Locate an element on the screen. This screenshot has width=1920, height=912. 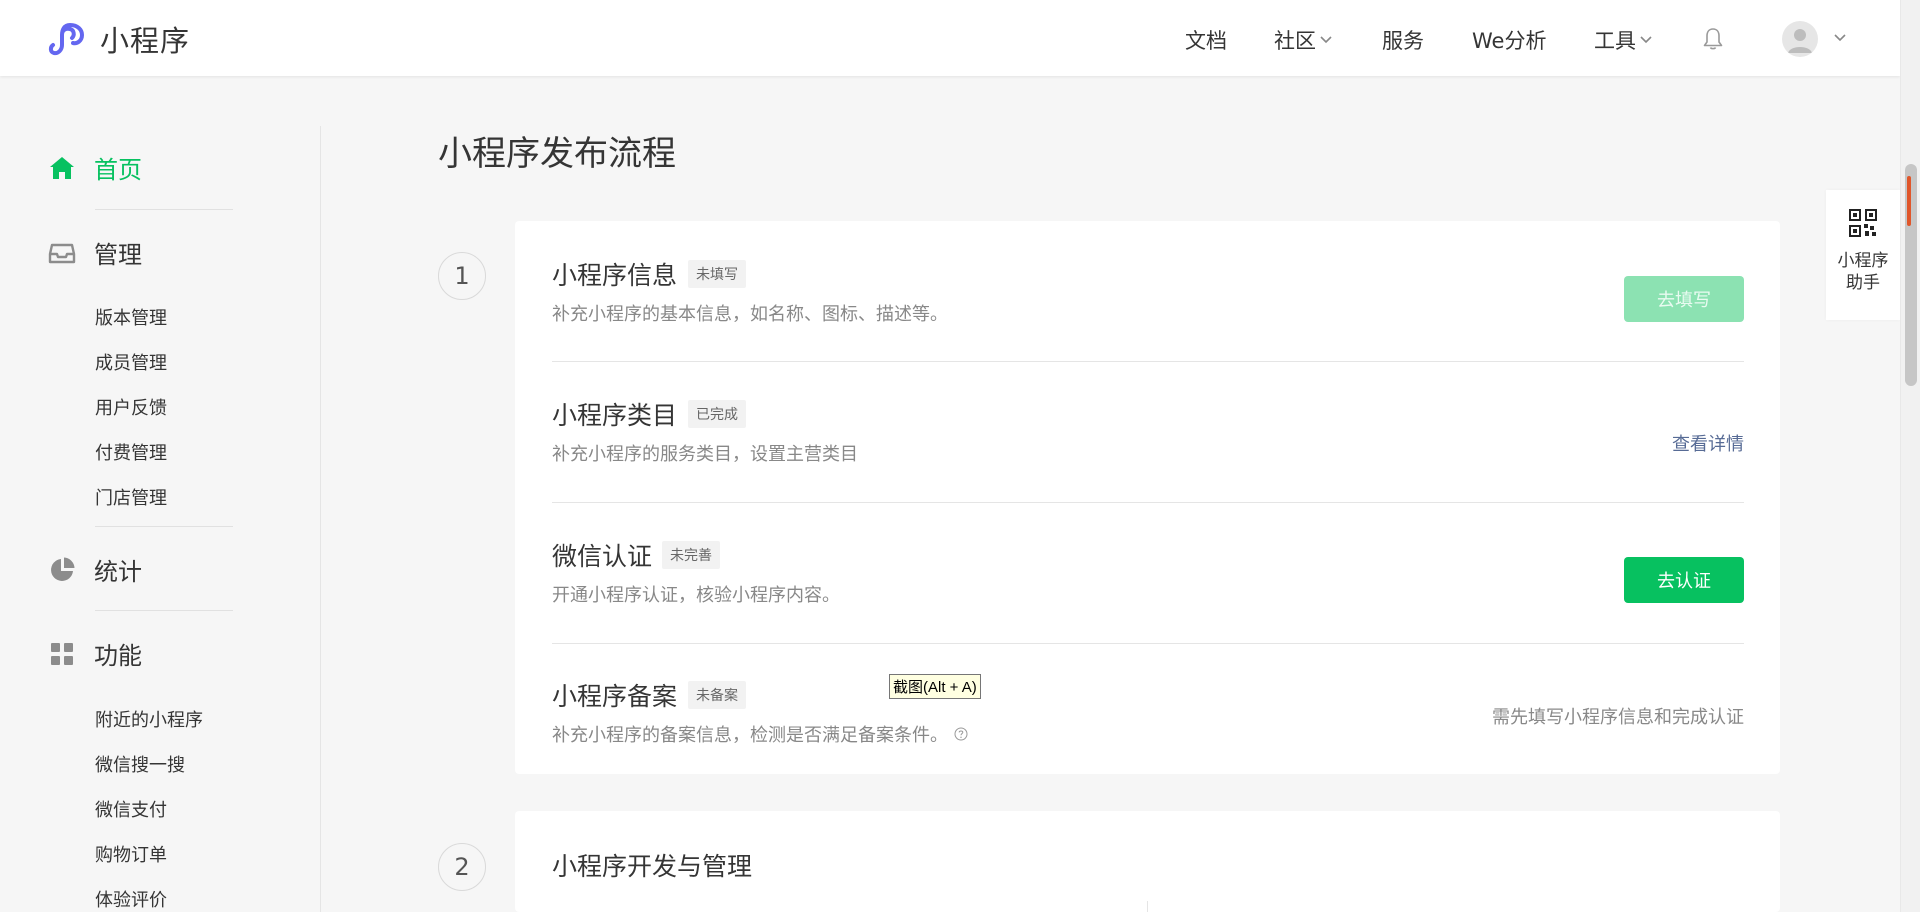
inbox-icon is located at coordinates (62, 253).